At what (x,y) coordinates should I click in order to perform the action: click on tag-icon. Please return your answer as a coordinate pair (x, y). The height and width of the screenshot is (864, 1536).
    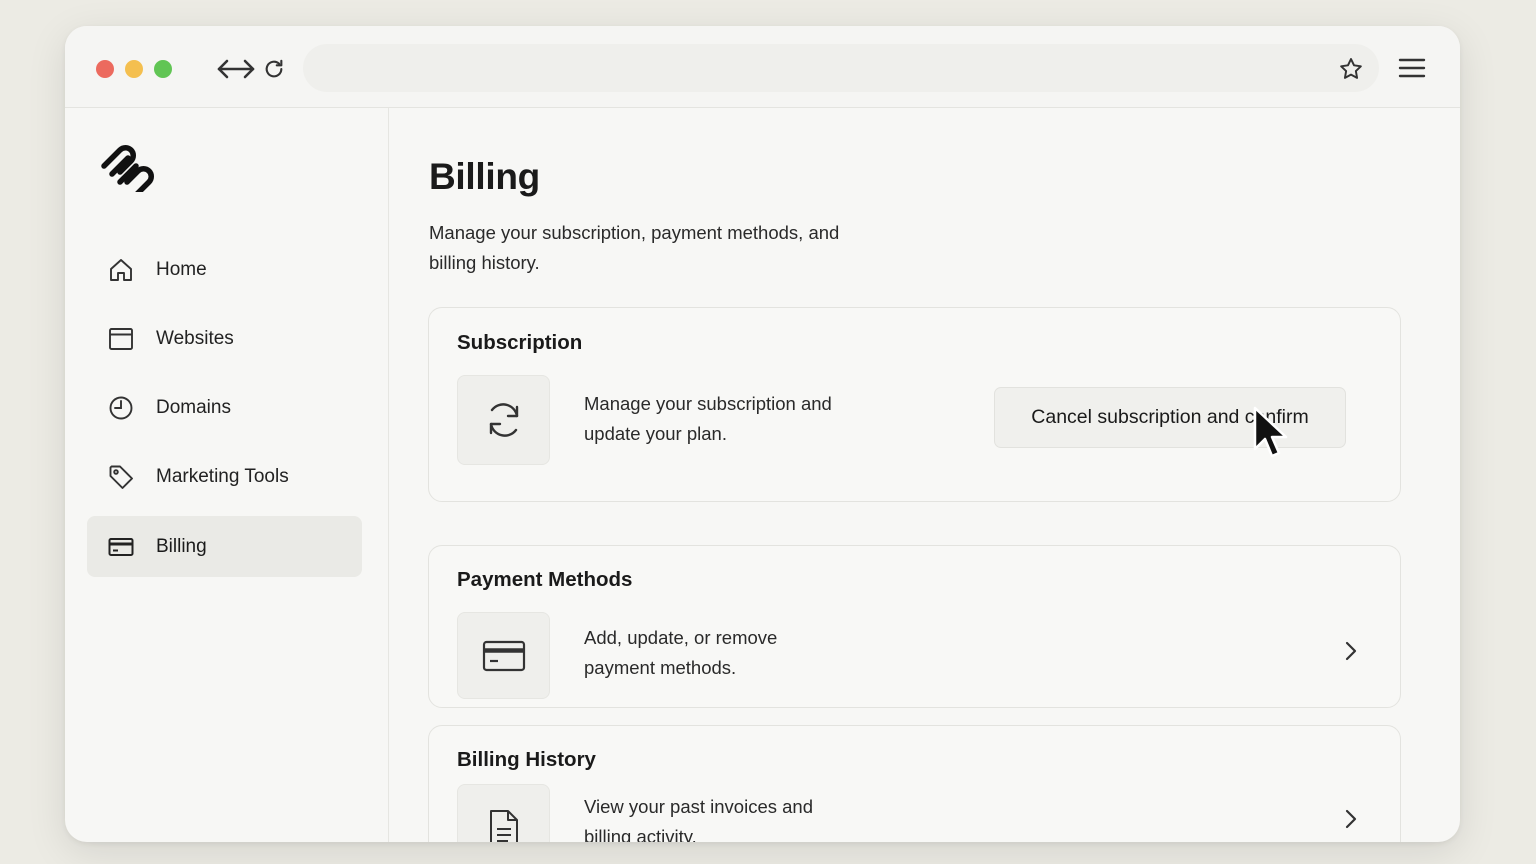
    Looking at the image, I should click on (121, 477).